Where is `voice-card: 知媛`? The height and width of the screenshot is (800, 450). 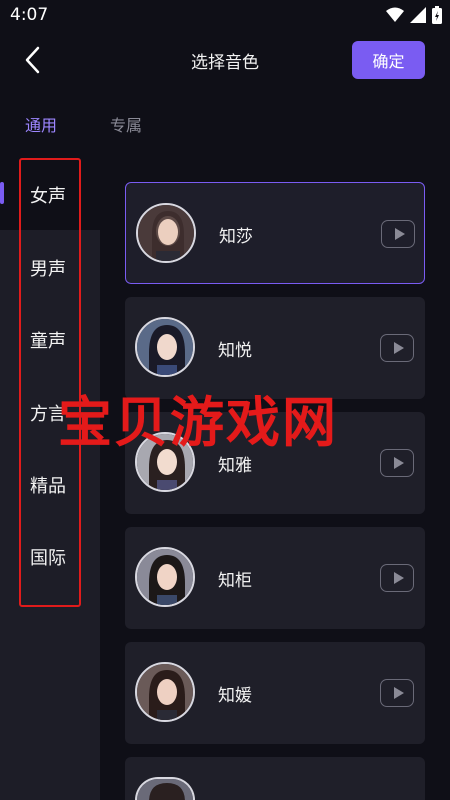 voice-card: 知媛 is located at coordinates (275, 693).